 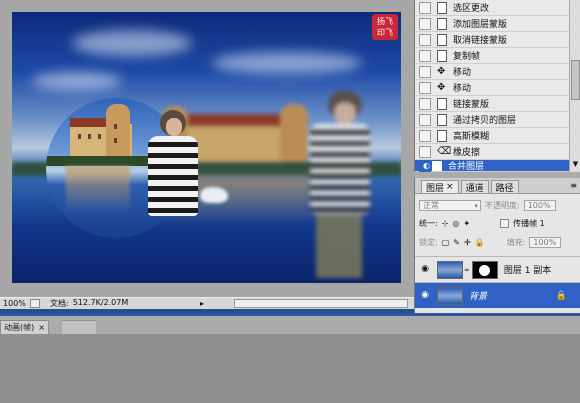 What do you see at coordinates (467, 270) in the screenshot?
I see `chain-link-icon: ∞` at bounding box center [467, 270].